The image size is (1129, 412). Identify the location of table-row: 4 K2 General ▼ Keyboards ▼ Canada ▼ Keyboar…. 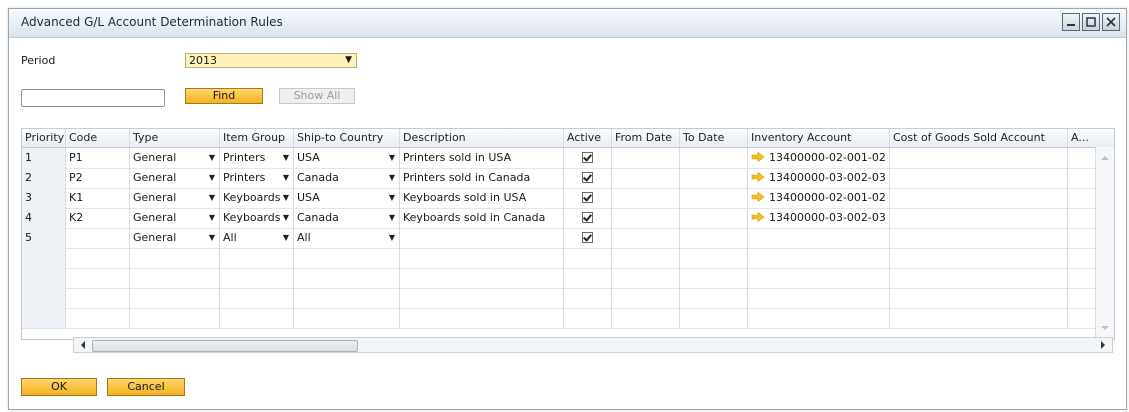
(568, 218).